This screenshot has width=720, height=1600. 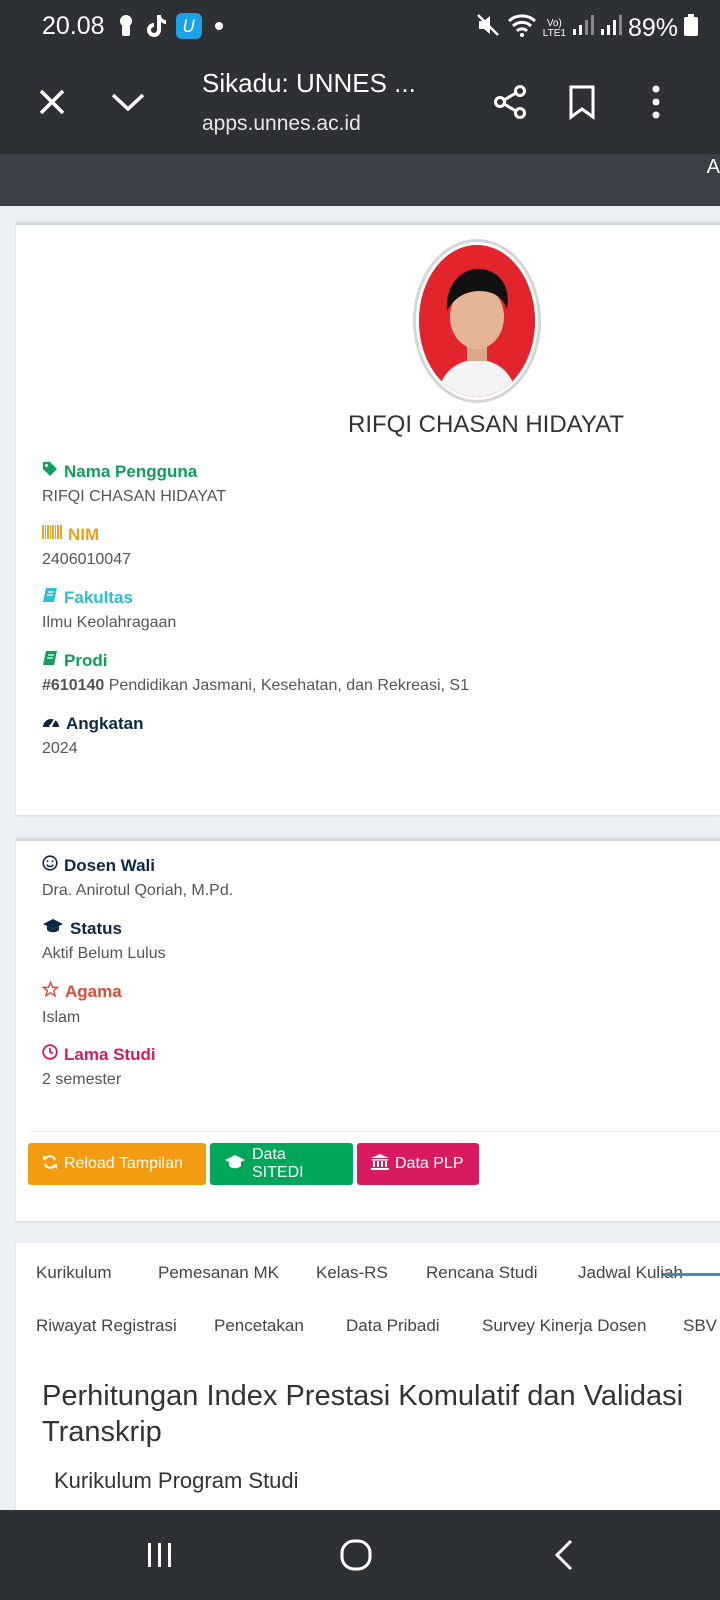 What do you see at coordinates (81, 1003) in the screenshot?
I see `religion-field: Agama Islam` at bounding box center [81, 1003].